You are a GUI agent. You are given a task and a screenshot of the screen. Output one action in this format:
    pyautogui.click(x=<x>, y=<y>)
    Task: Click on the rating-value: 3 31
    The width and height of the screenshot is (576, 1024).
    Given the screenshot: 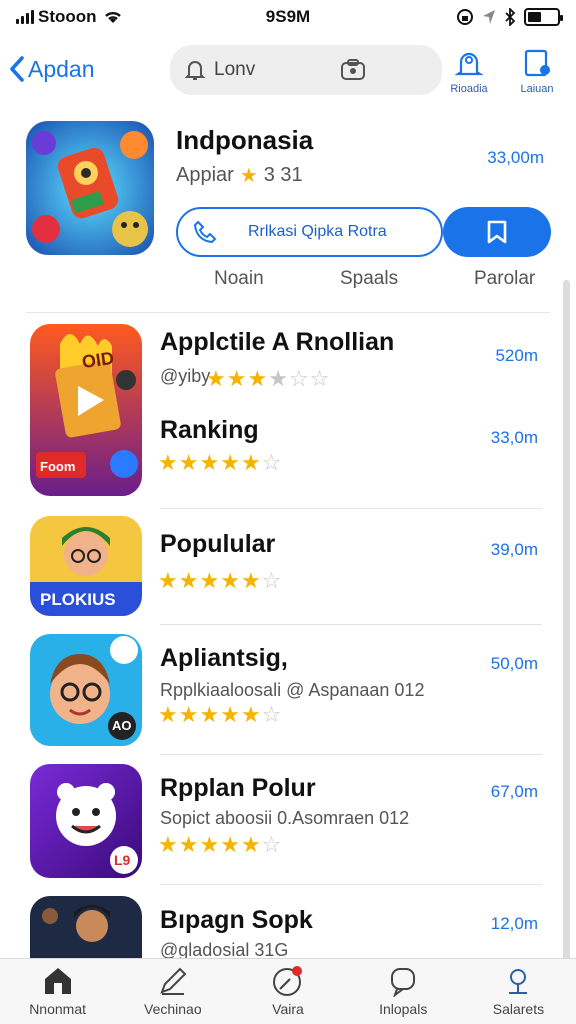 What is the action you would take?
    pyautogui.click(x=283, y=175)
    